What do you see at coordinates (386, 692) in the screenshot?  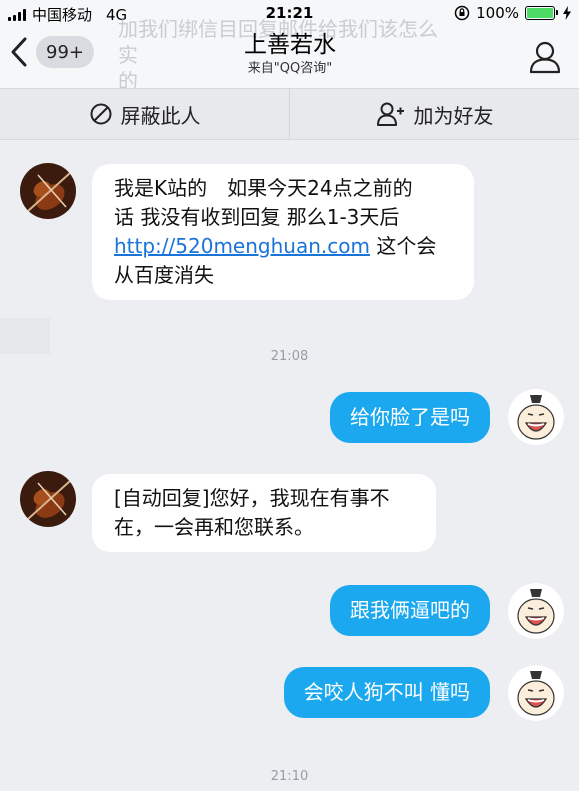 I see `message-bubble-outgoing: 会咬人狗不叫 懂吗` at bounding box center [386, 692].